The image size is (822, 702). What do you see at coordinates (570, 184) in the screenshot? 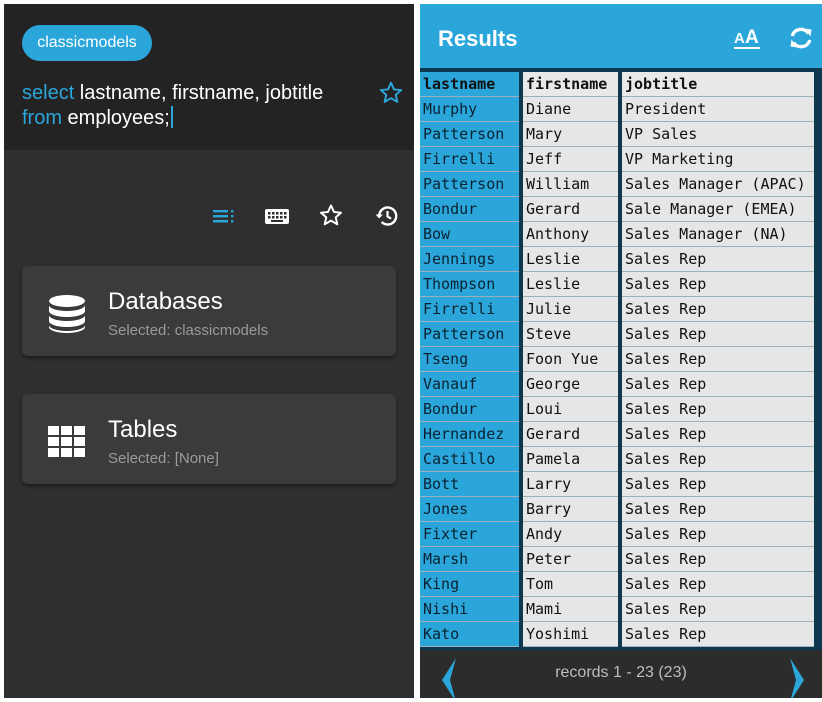
I see `table-cell-firstname: William` at bounding box center [570, 184].